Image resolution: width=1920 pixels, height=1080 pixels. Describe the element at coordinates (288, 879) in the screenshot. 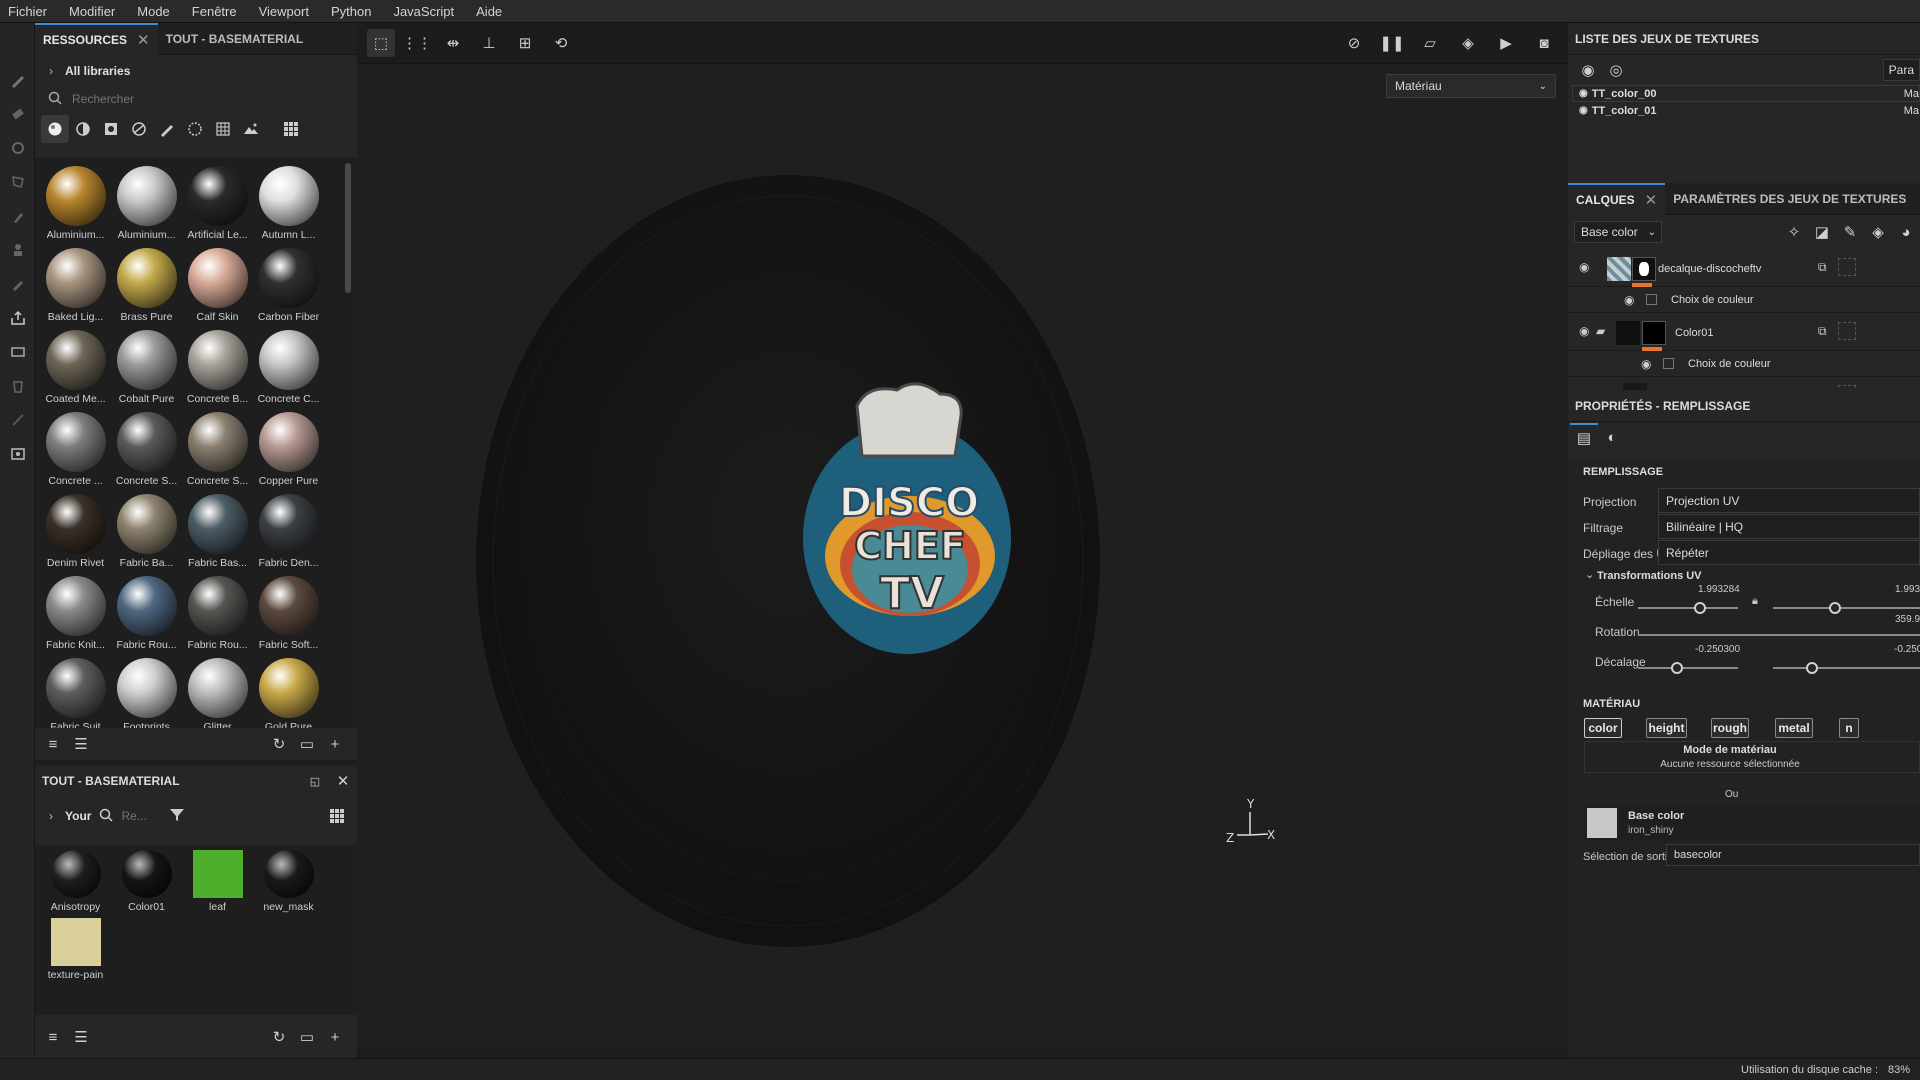

I see `project-resource-thumbnail: new_mask` at that location.